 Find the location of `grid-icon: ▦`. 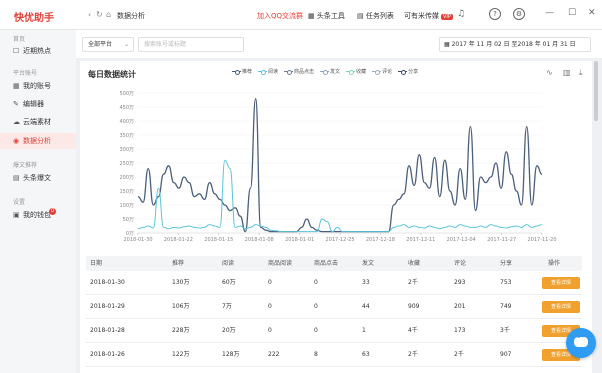

grid-icon: ▦ is located at coordinates (16, 86).